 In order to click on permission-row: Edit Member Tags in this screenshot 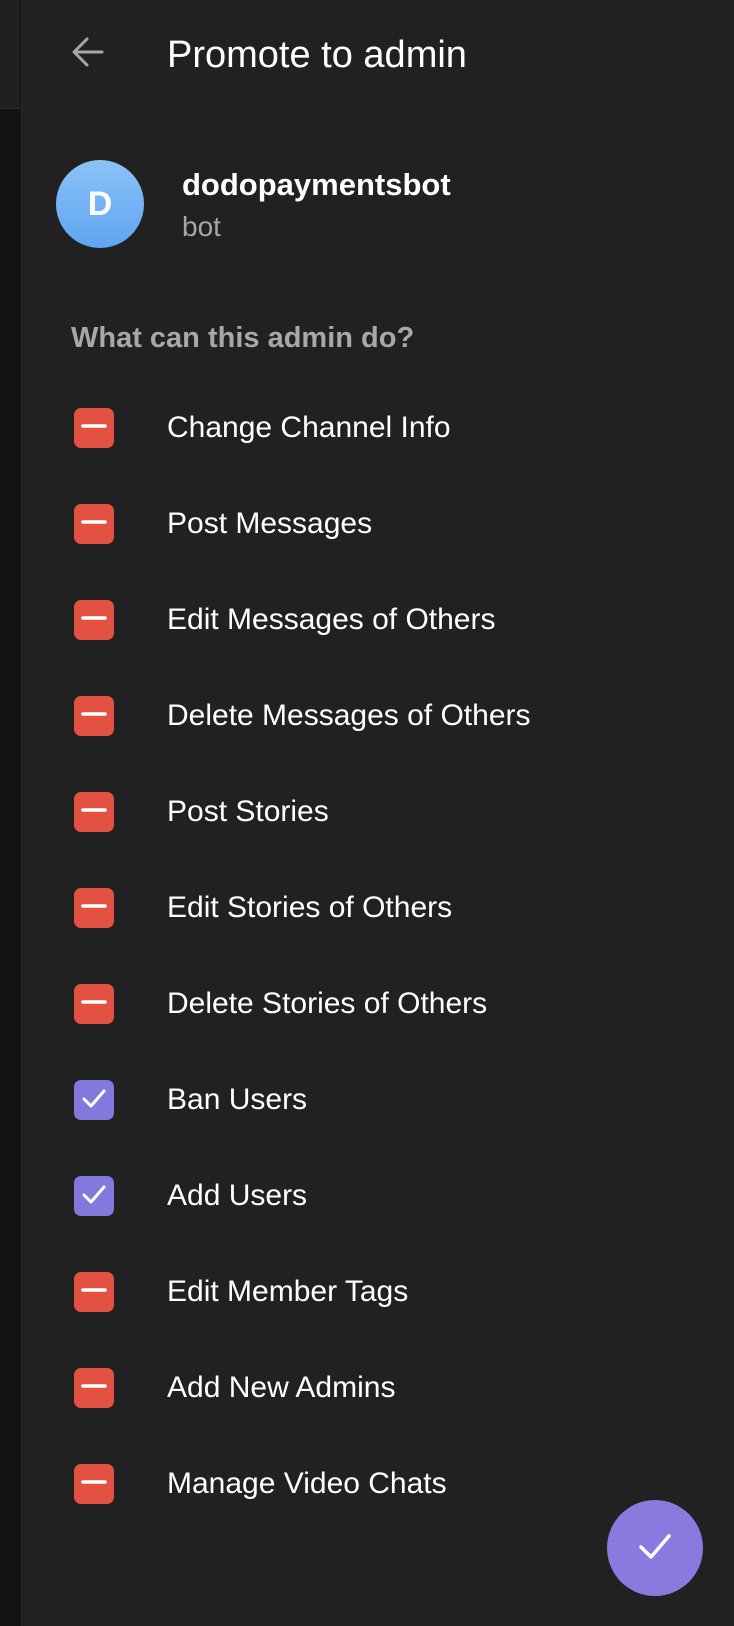, I will do `click(378, 1292)`.